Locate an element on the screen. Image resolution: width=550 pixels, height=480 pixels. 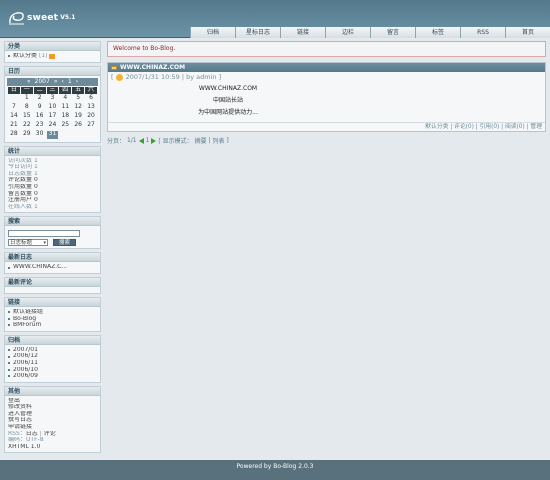
calendar-day: 1 is located at coordinates (27, 98).